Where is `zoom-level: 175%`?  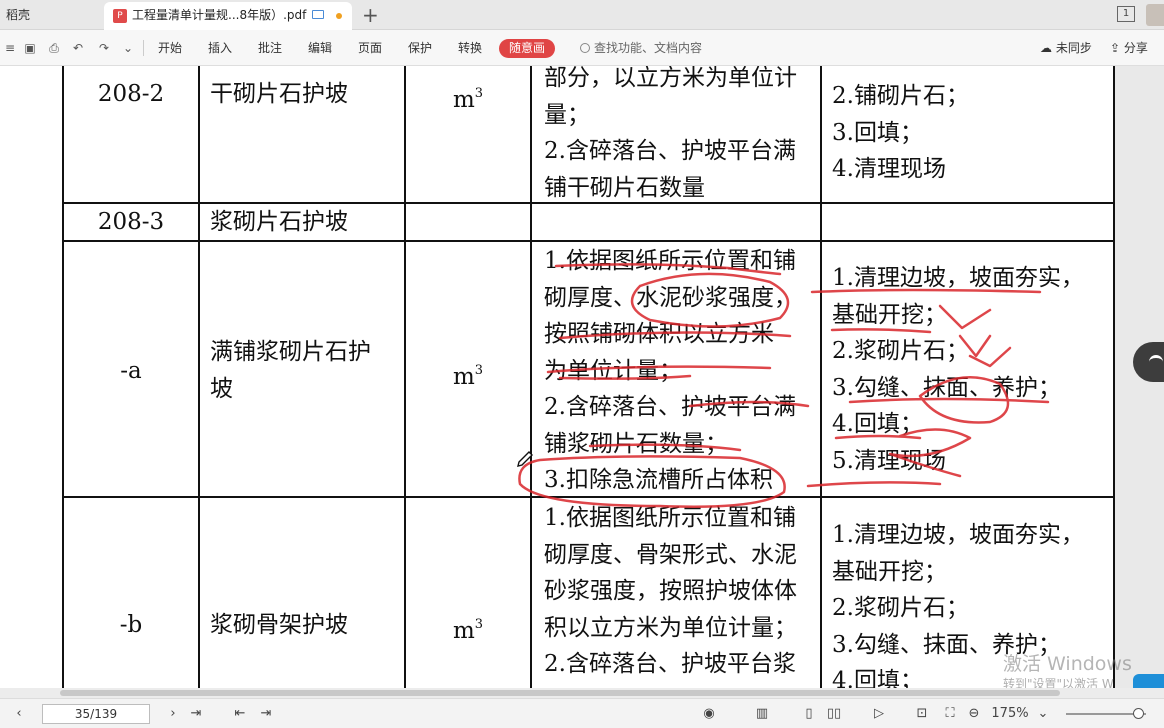
zoom-level: 175% is located at coordinates (1010, 713).